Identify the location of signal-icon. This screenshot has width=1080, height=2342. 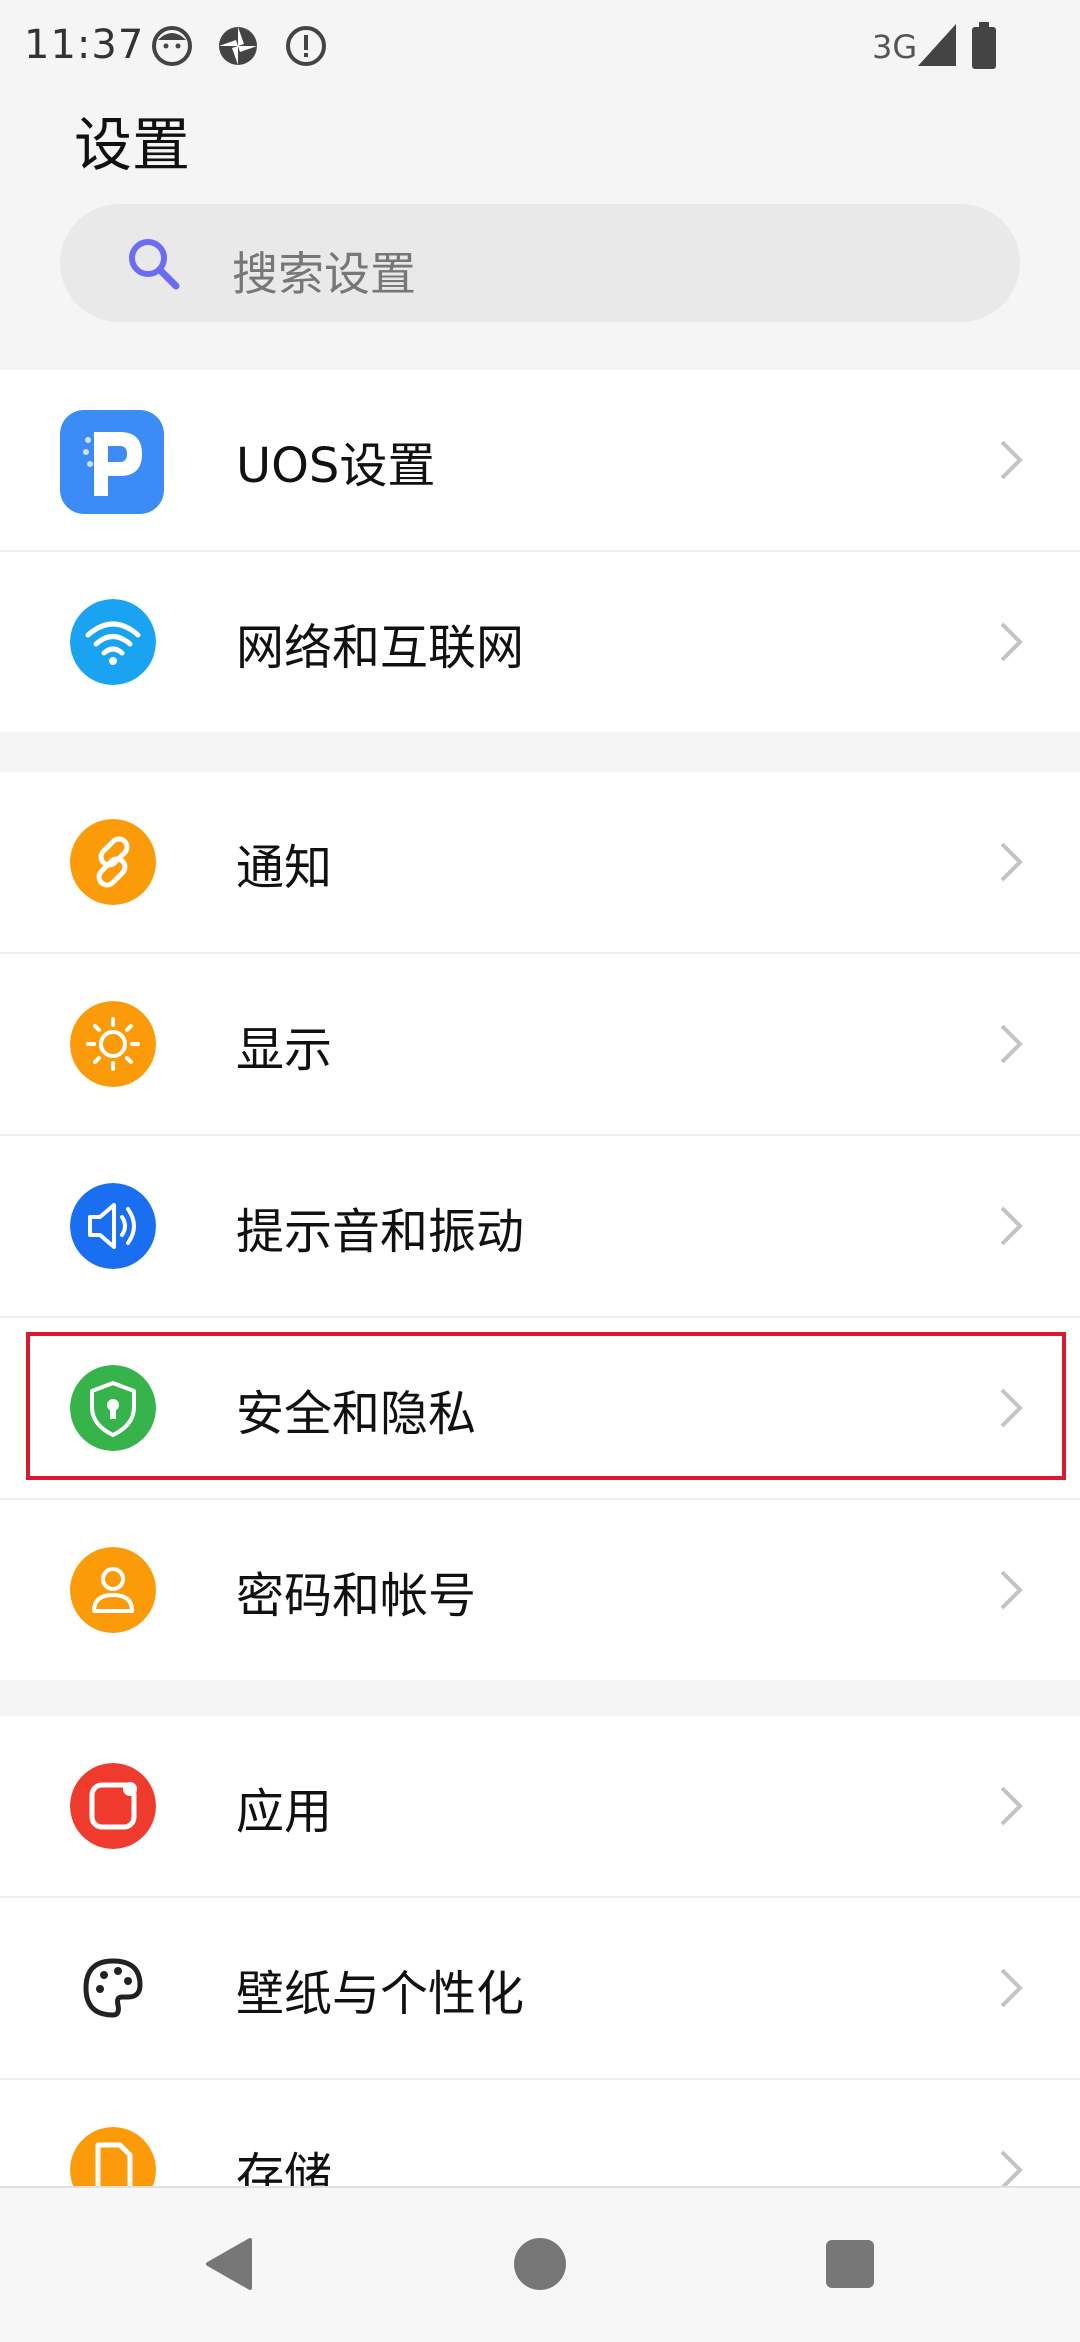
(937, 45).